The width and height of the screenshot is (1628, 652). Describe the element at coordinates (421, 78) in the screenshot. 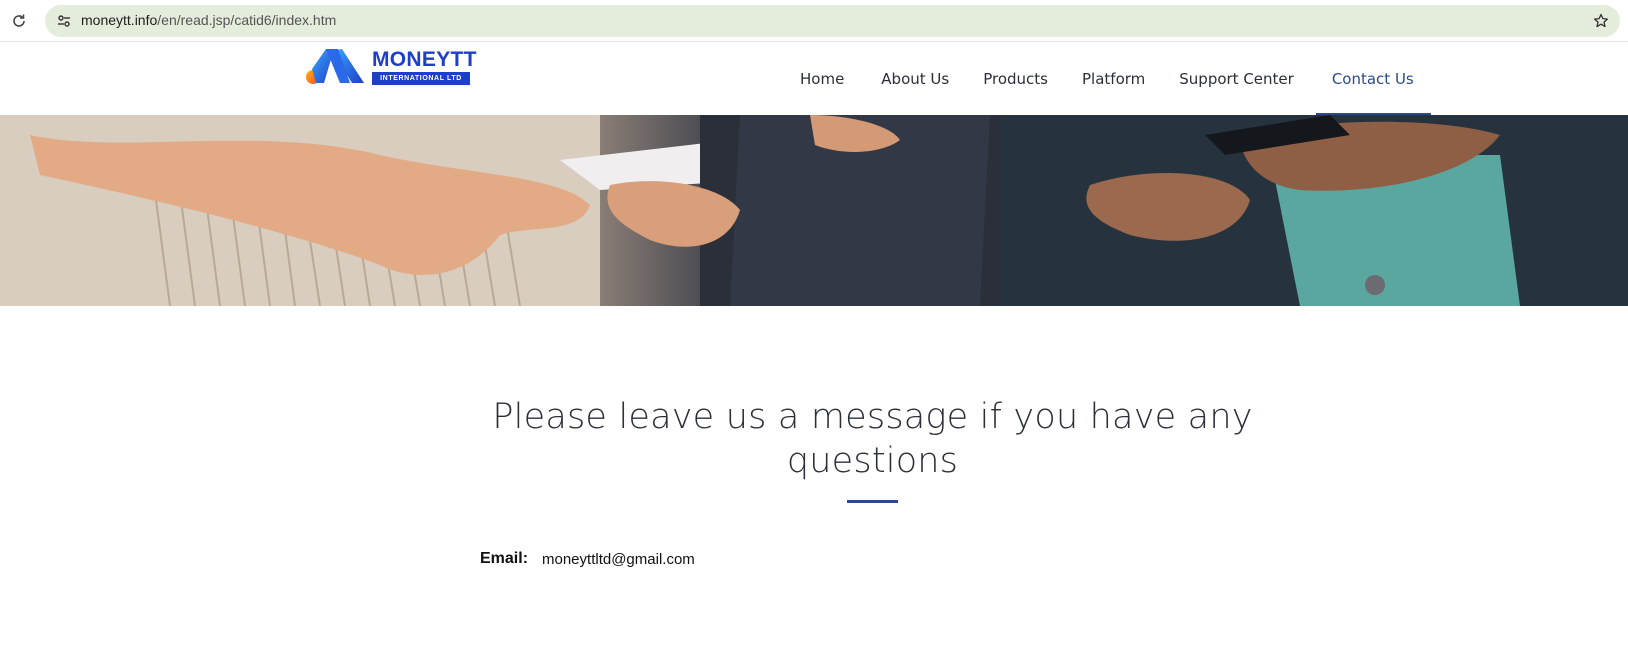

I see `logo-subtitle: INTERNATIONAL LTD` at that location.